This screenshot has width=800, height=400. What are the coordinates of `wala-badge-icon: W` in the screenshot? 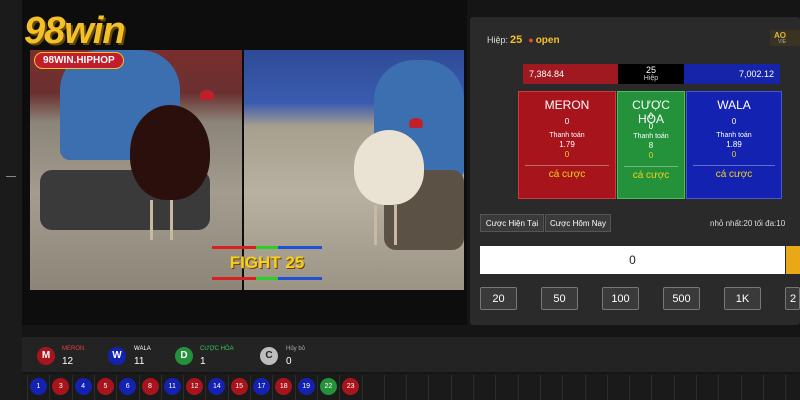 It's located at (117, 356).